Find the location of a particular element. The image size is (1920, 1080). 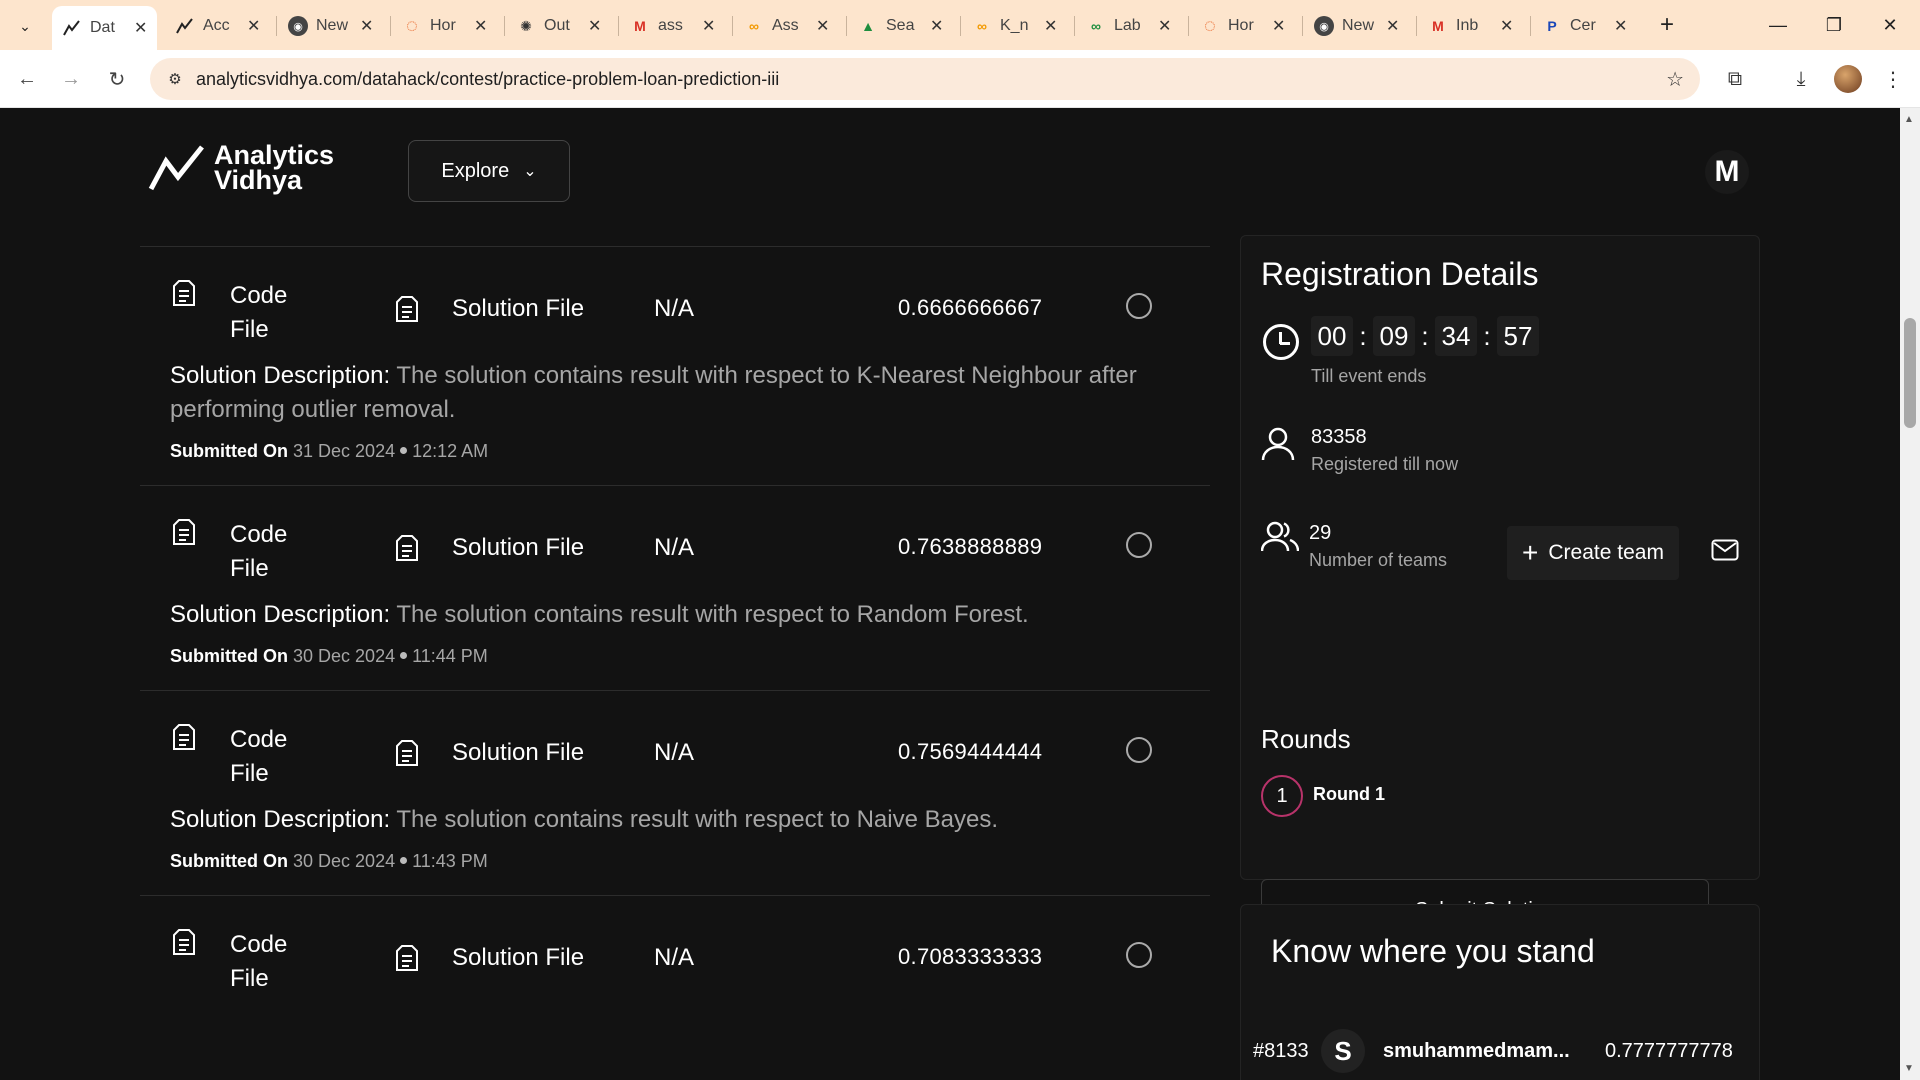

submission-row: Code File Solution File N/A 0.7569444444 is located at coordinates (675, 747).